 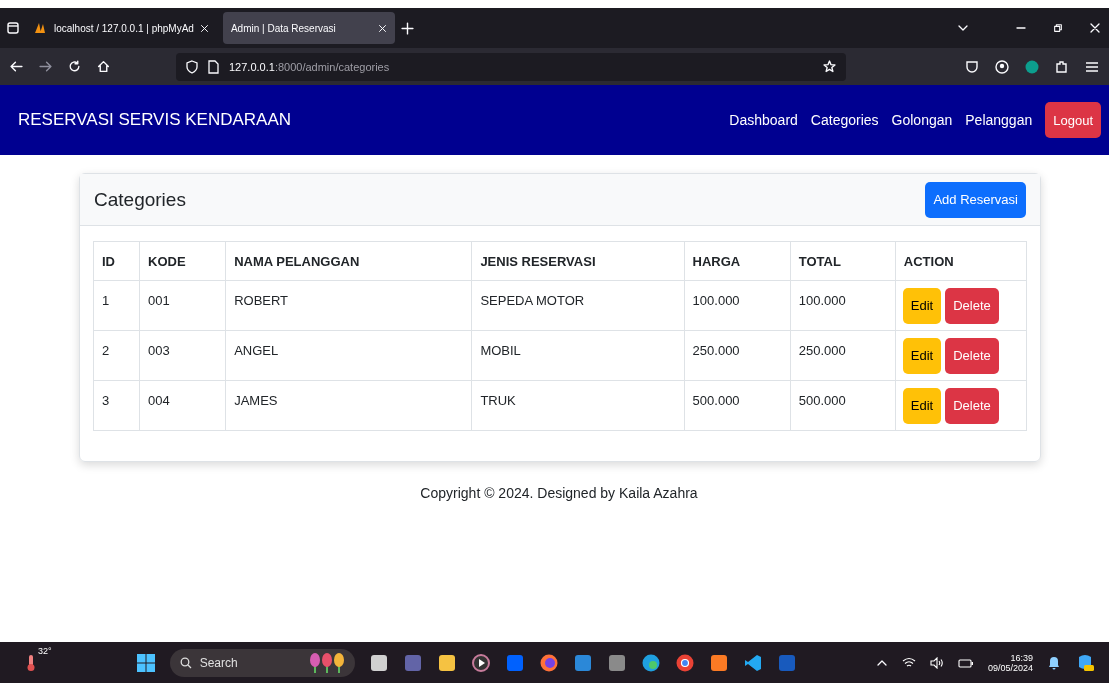 What do you see at coordinates (961, 261) in the screenshot?
I see `column-header: ACTION` at bounding box center [961, 261].